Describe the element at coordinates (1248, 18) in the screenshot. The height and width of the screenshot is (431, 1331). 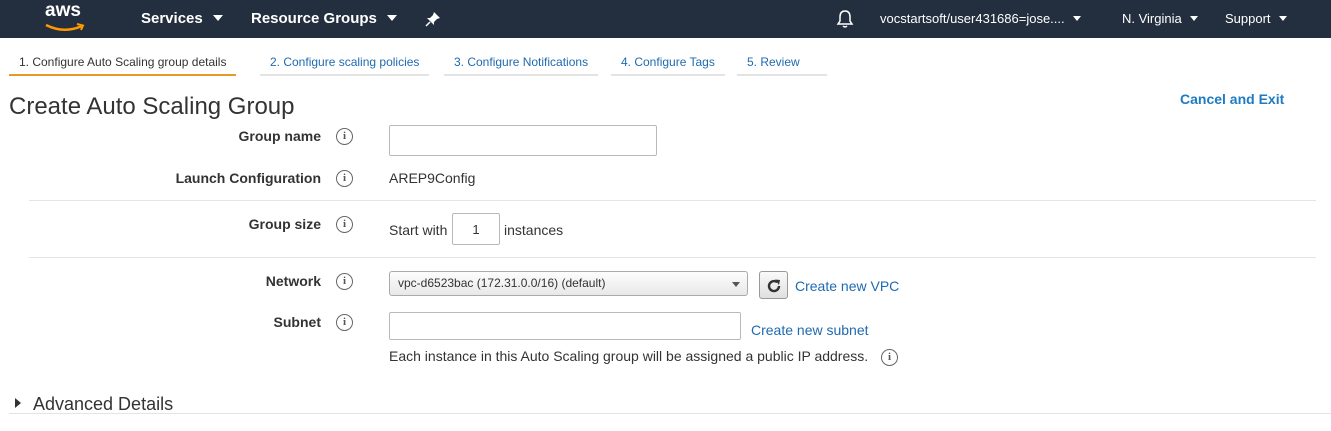
I see `support-label: Support` at that location.